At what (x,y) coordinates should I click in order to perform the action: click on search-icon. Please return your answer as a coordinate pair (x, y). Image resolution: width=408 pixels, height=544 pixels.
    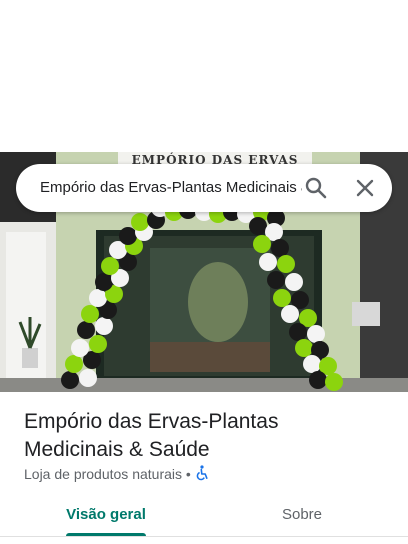
    Looking at the image, I should click on (316, 188).